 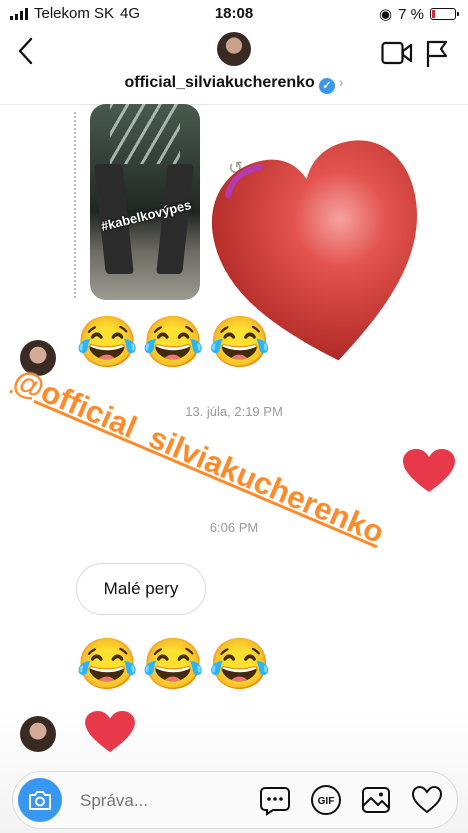 I want to click on camera-button, so click(x=40, y=800).